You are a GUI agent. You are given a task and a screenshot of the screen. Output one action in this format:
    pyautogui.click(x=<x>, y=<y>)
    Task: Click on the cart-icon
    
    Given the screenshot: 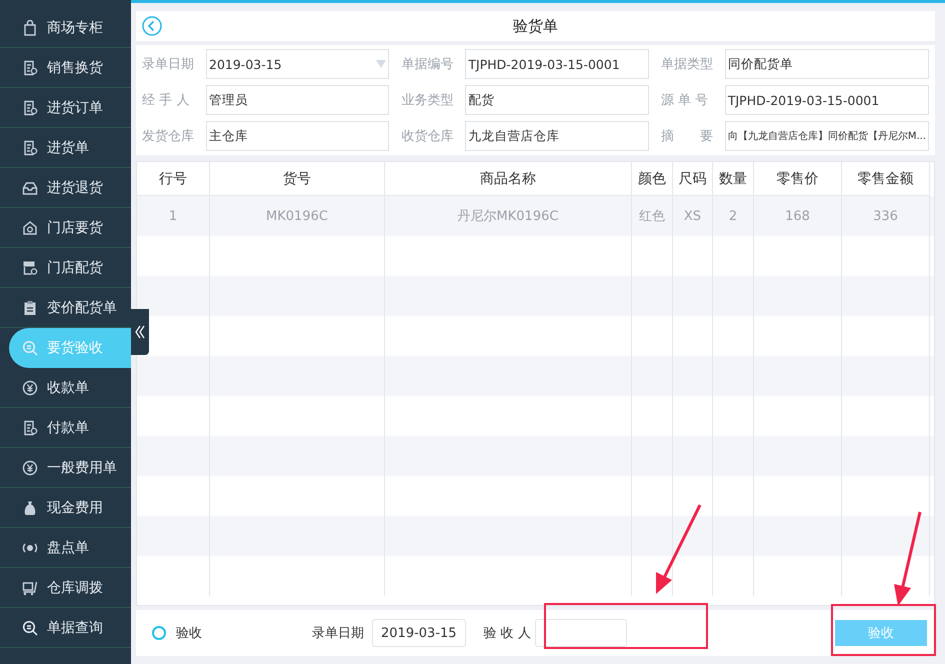 What is the action you would take?
    pyautogui.click(x=30, y=588)
    